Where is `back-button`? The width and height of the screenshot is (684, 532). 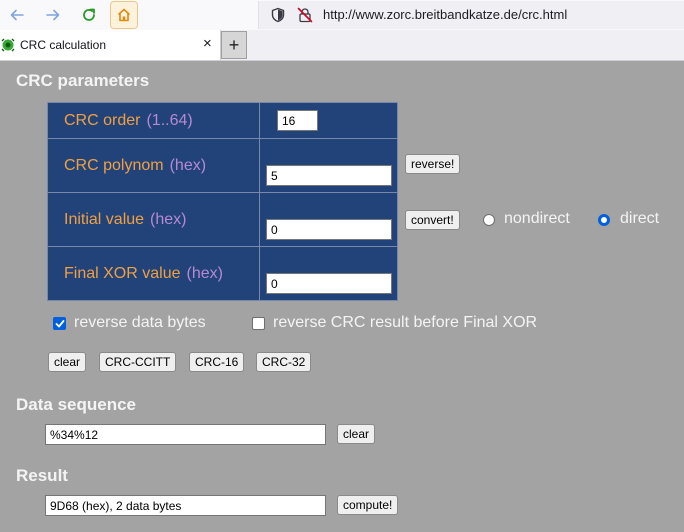 back-button is located at coordinates (17, 15).